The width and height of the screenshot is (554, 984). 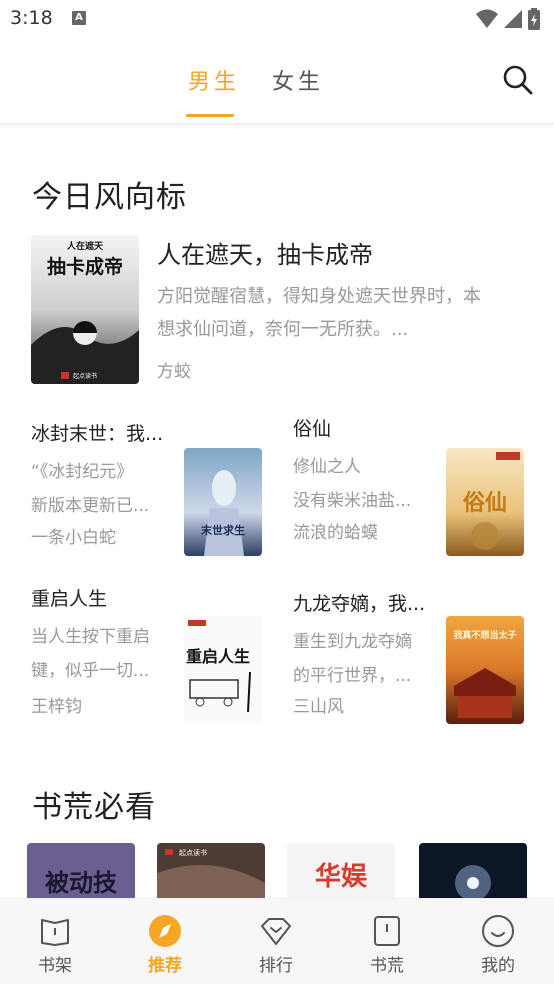 What do you see at coordinates (387, 966) in the screenshot?
I see `nav-label: 书荒` at bounding box center [387, 966].